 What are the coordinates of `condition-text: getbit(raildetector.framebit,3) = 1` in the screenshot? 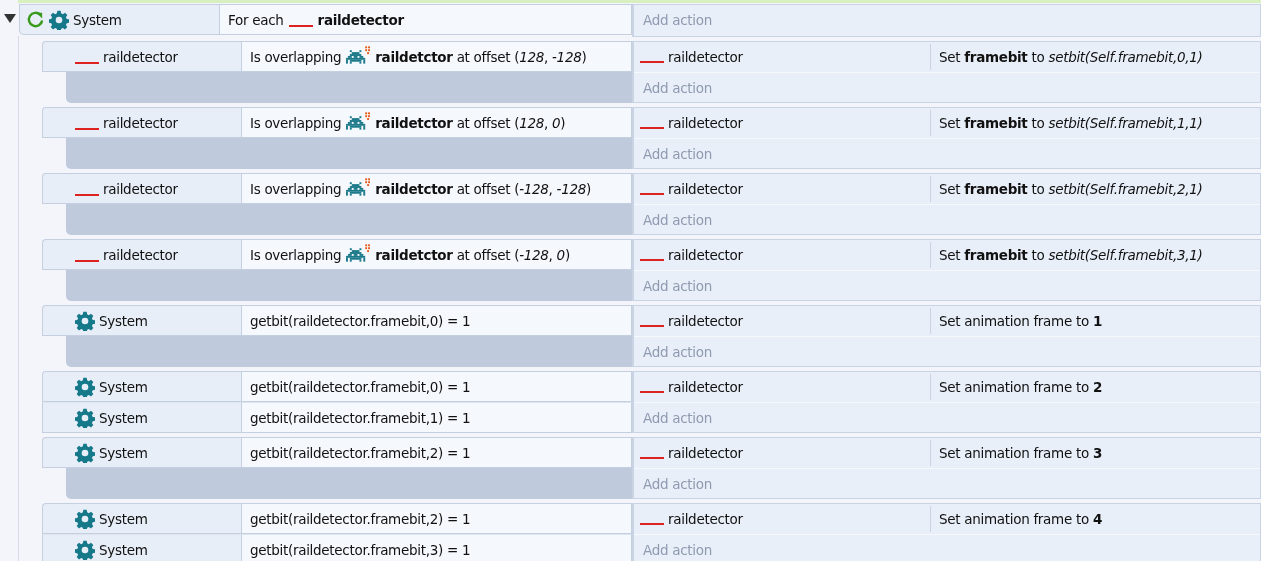 It's located at (360, 549).